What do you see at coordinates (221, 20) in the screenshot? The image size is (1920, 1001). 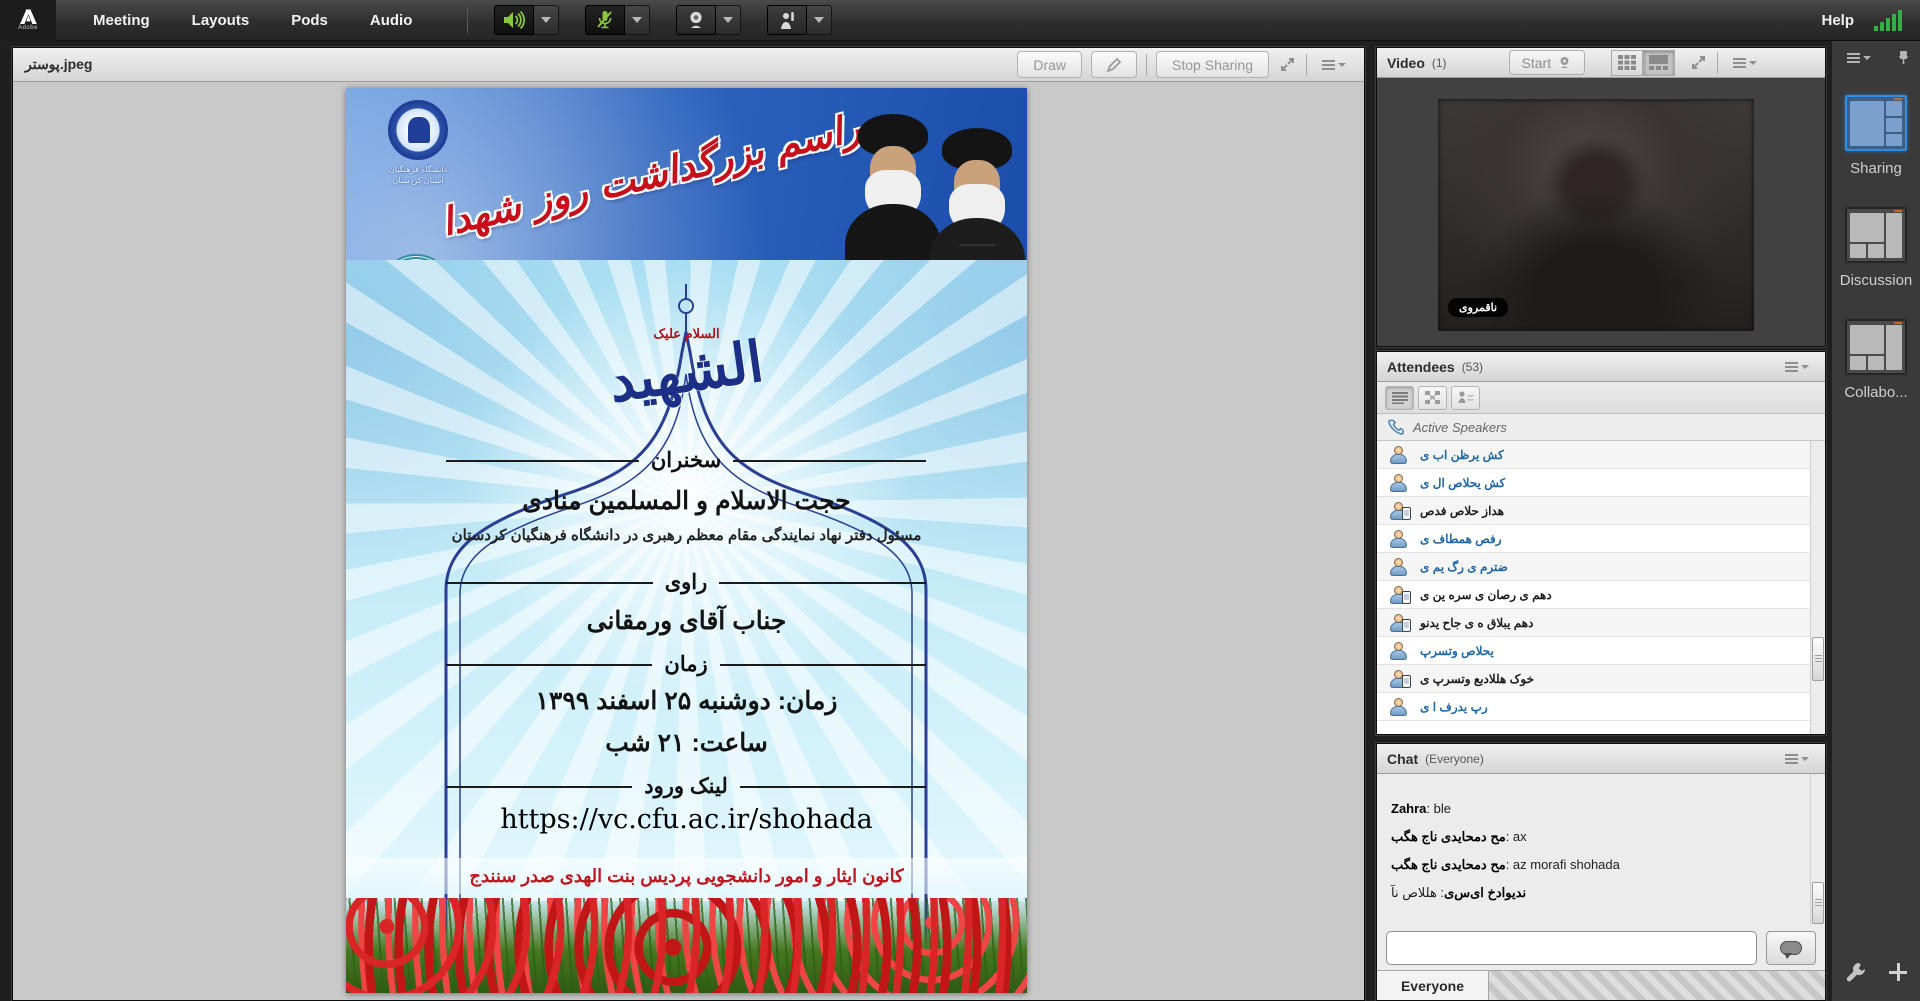 I see `menu-layouts: Layouts` at bounding box center [221, 20].